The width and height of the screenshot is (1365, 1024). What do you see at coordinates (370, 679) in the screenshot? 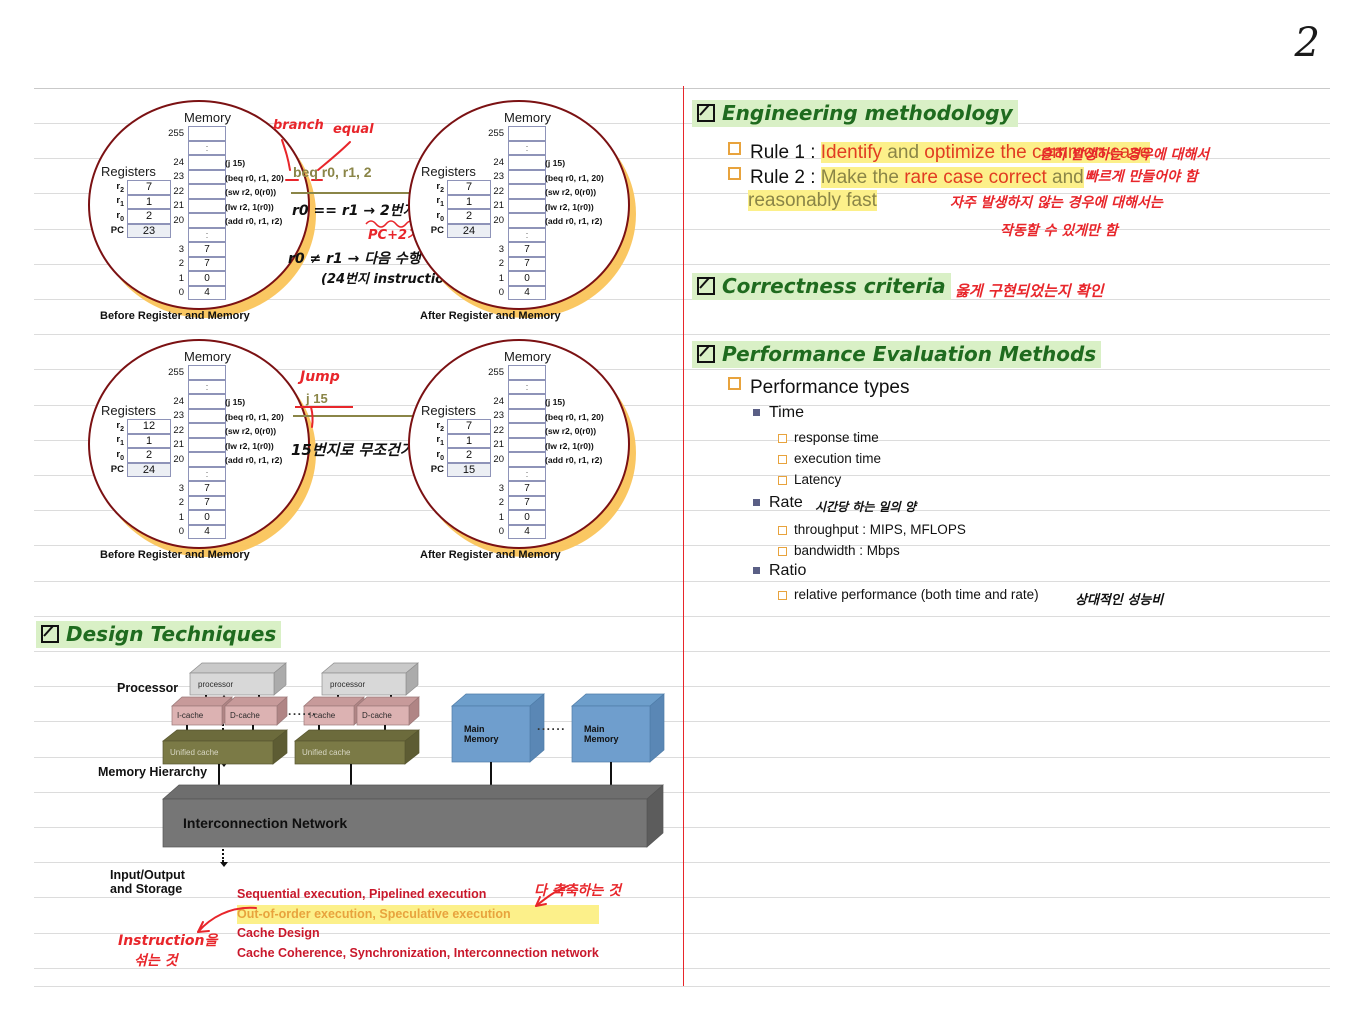
I see `processor-box-2: processor` at bounding box center [370, 679].